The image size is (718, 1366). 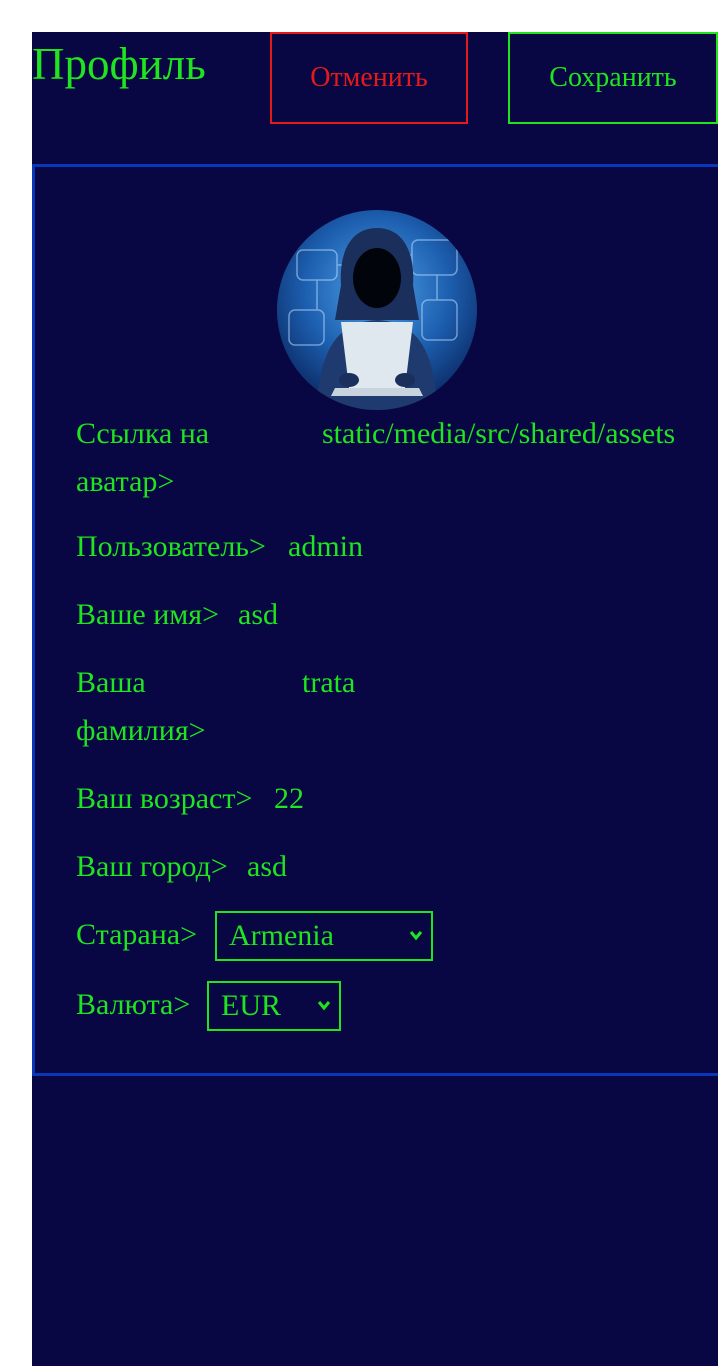 What do you see at coordinates (613, 78) in the screenshot?
I see `save-button: Сохранить` at bounding box center [613, 78].